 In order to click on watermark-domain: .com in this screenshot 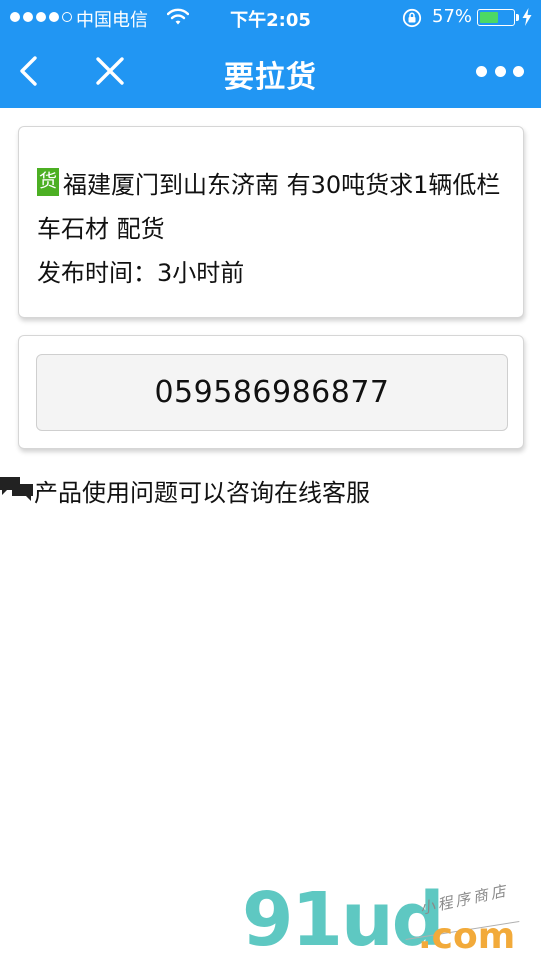, I will do `click(467, 936)`.